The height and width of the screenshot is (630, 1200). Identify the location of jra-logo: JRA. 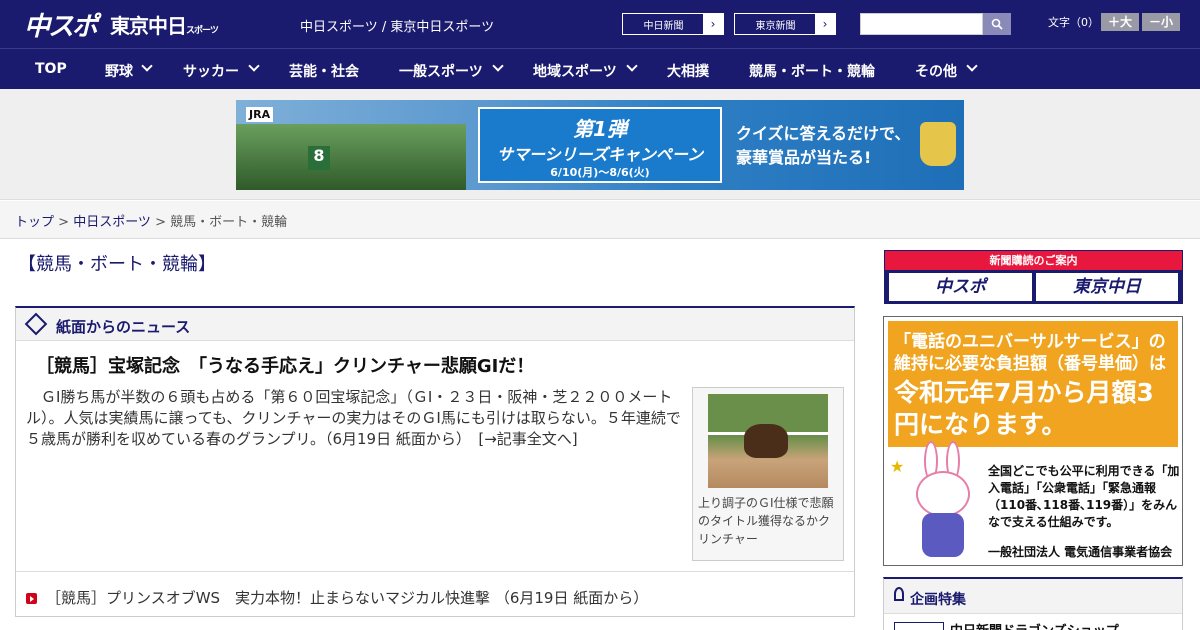
(260, 114).